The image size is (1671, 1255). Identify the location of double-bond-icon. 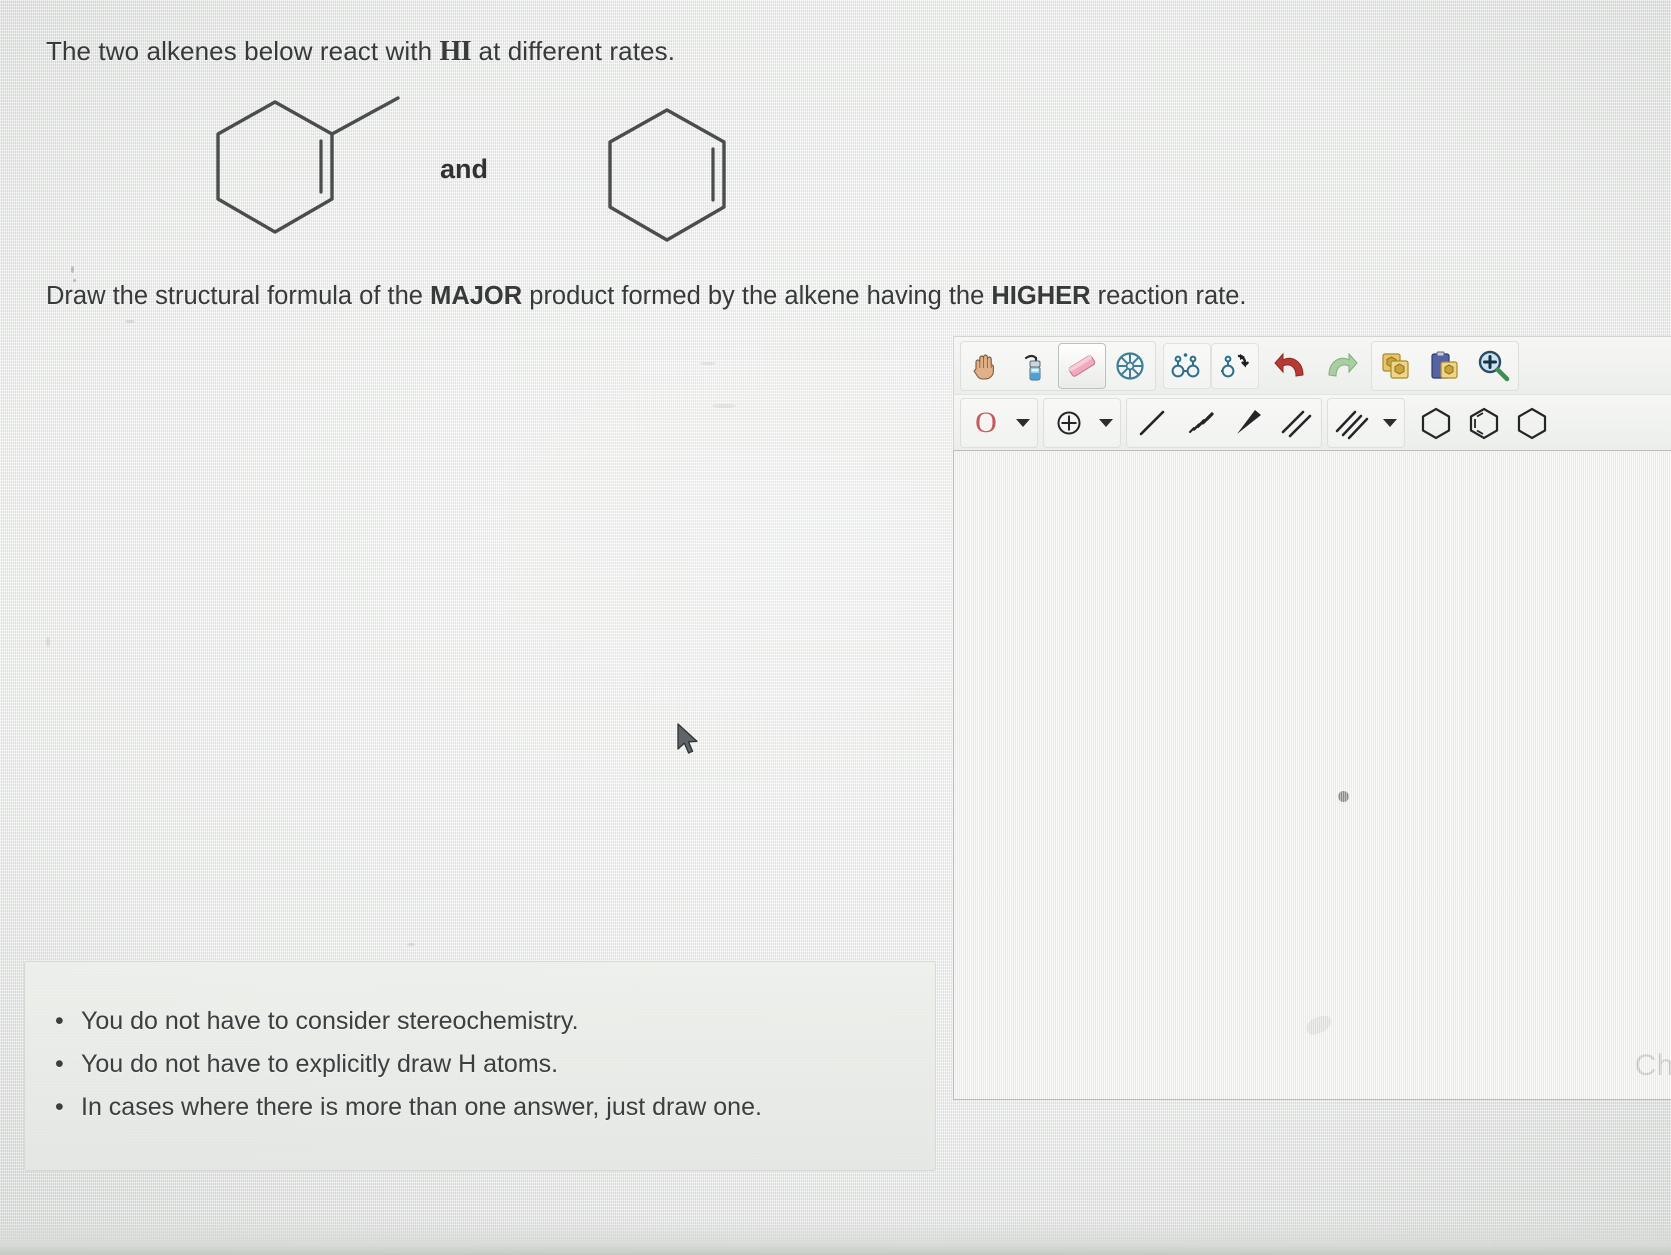
(1296, 424).